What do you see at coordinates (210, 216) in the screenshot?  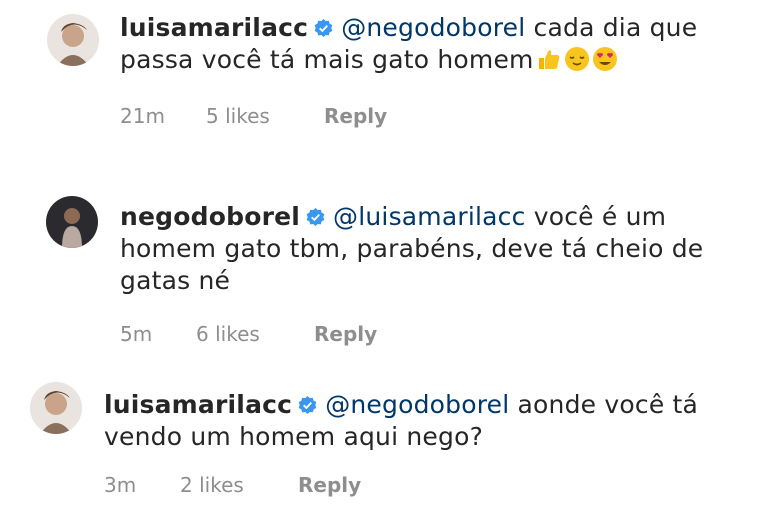 I see `username-link: negodoborel` at bounding box center [210, 216].